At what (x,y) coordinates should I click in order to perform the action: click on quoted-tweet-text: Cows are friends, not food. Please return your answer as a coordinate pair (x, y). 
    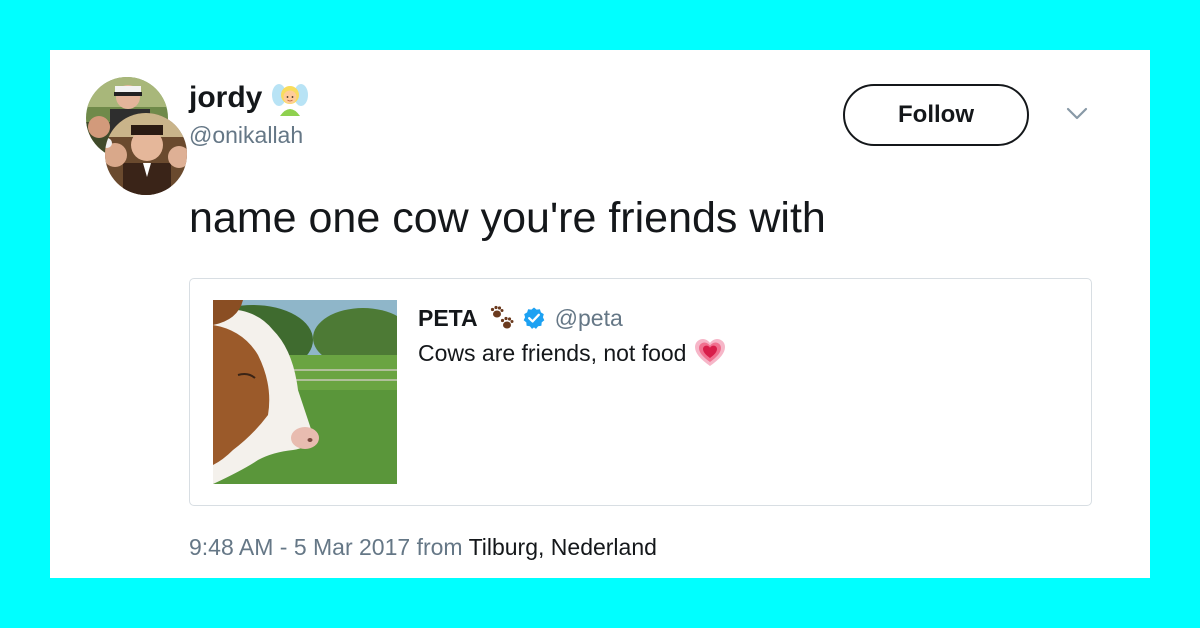
    Looking at the image, I should click on (572, 353).